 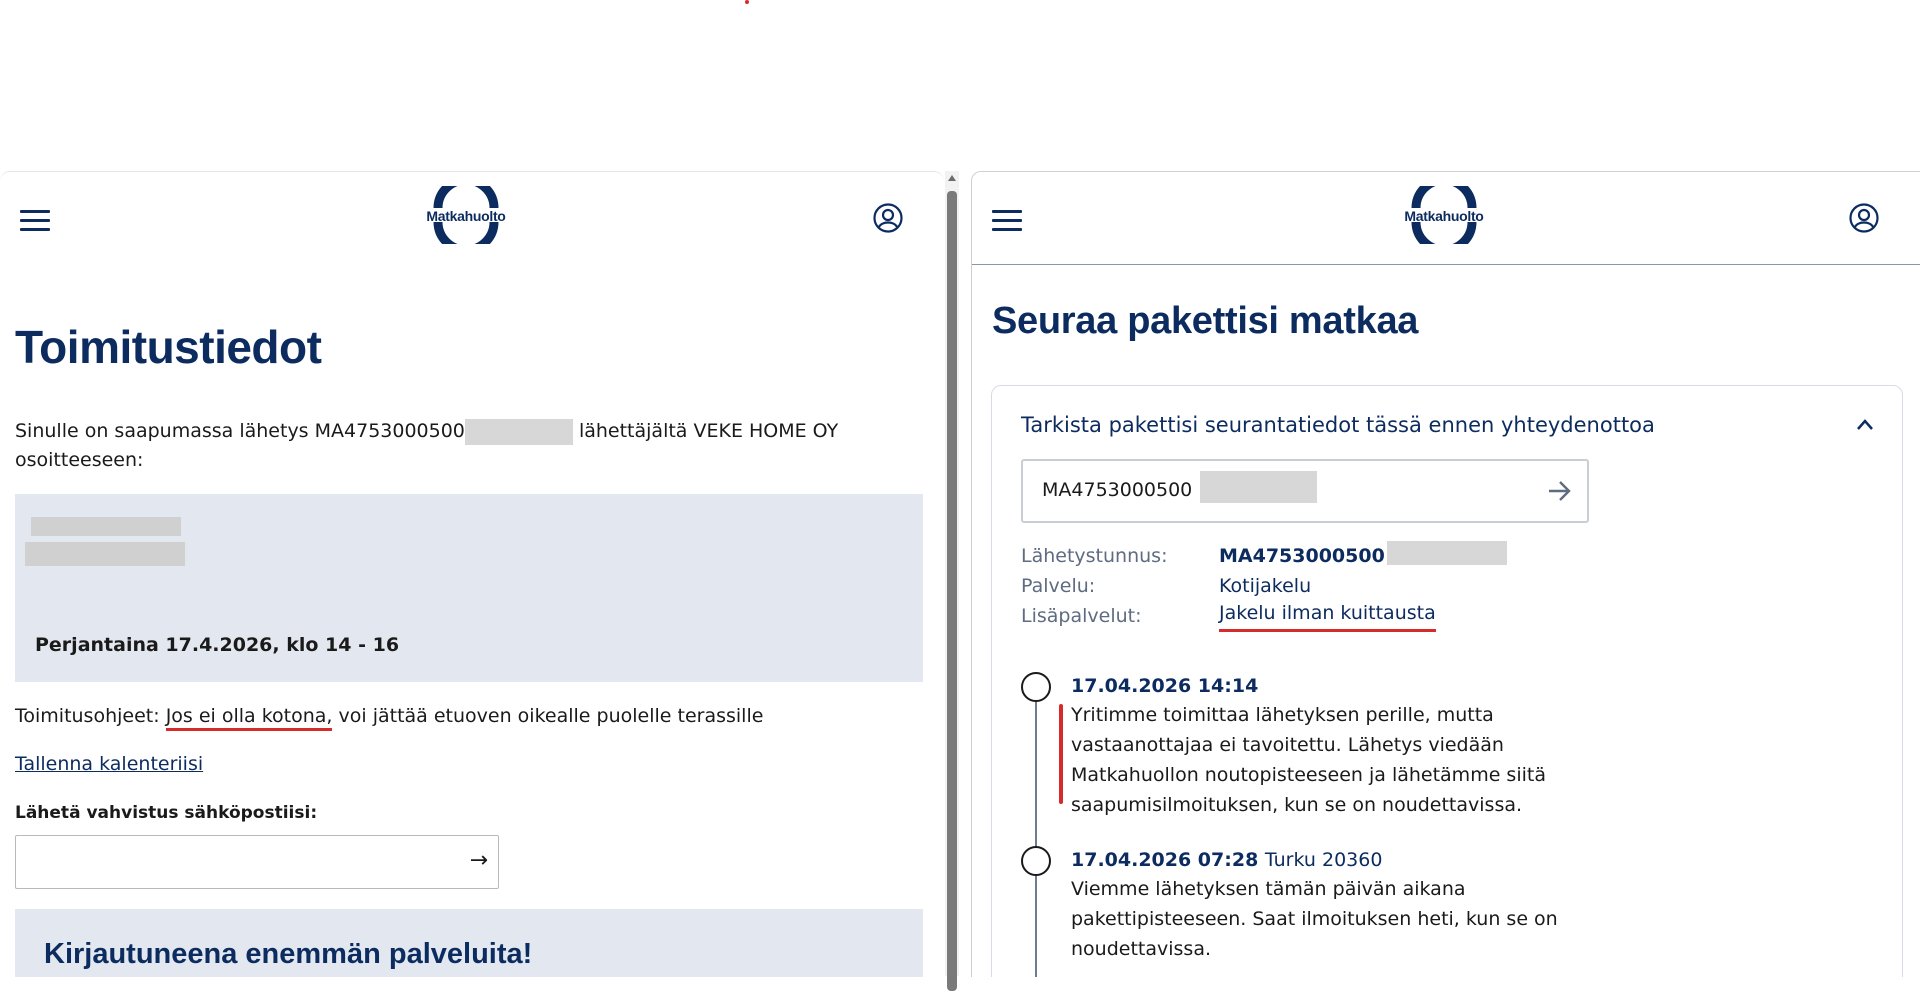 I want to click on tracking-input-value: MA4753000500, so click(x=1117, y=490).